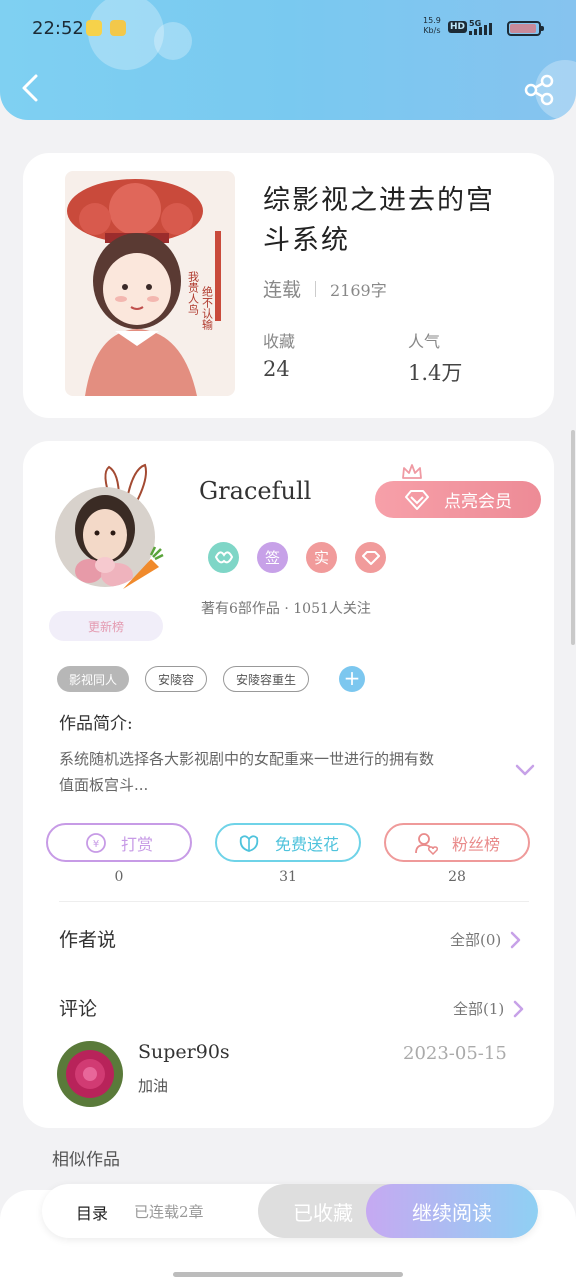  I want to click on net-speed-value: 15.9, so click(432, 20).